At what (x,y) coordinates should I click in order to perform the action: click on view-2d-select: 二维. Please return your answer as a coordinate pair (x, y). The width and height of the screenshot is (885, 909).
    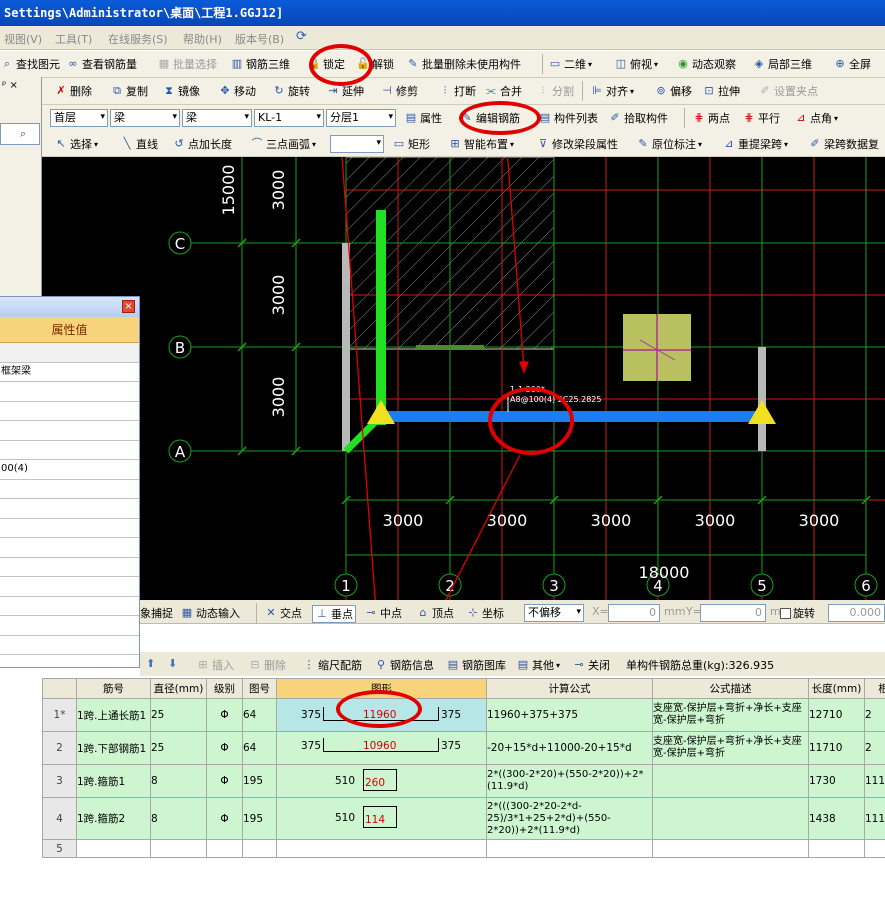
    Looking at the image, I should click on (575, 64).